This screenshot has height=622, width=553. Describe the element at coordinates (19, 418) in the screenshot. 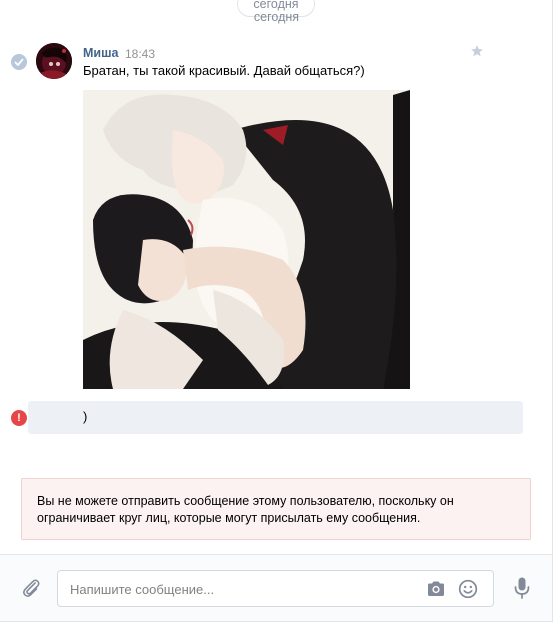

I see `error-icon: !` at that location.